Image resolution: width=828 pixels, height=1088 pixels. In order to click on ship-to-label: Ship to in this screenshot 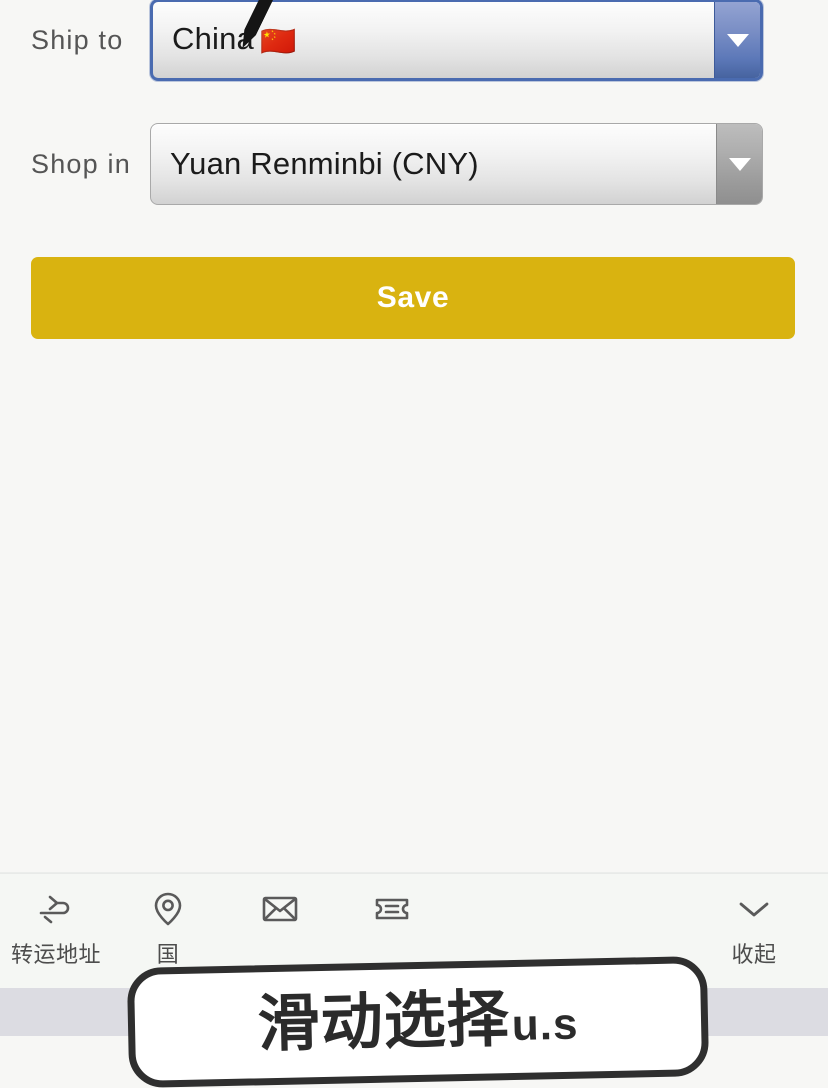, I will do `click(77, 39)`.